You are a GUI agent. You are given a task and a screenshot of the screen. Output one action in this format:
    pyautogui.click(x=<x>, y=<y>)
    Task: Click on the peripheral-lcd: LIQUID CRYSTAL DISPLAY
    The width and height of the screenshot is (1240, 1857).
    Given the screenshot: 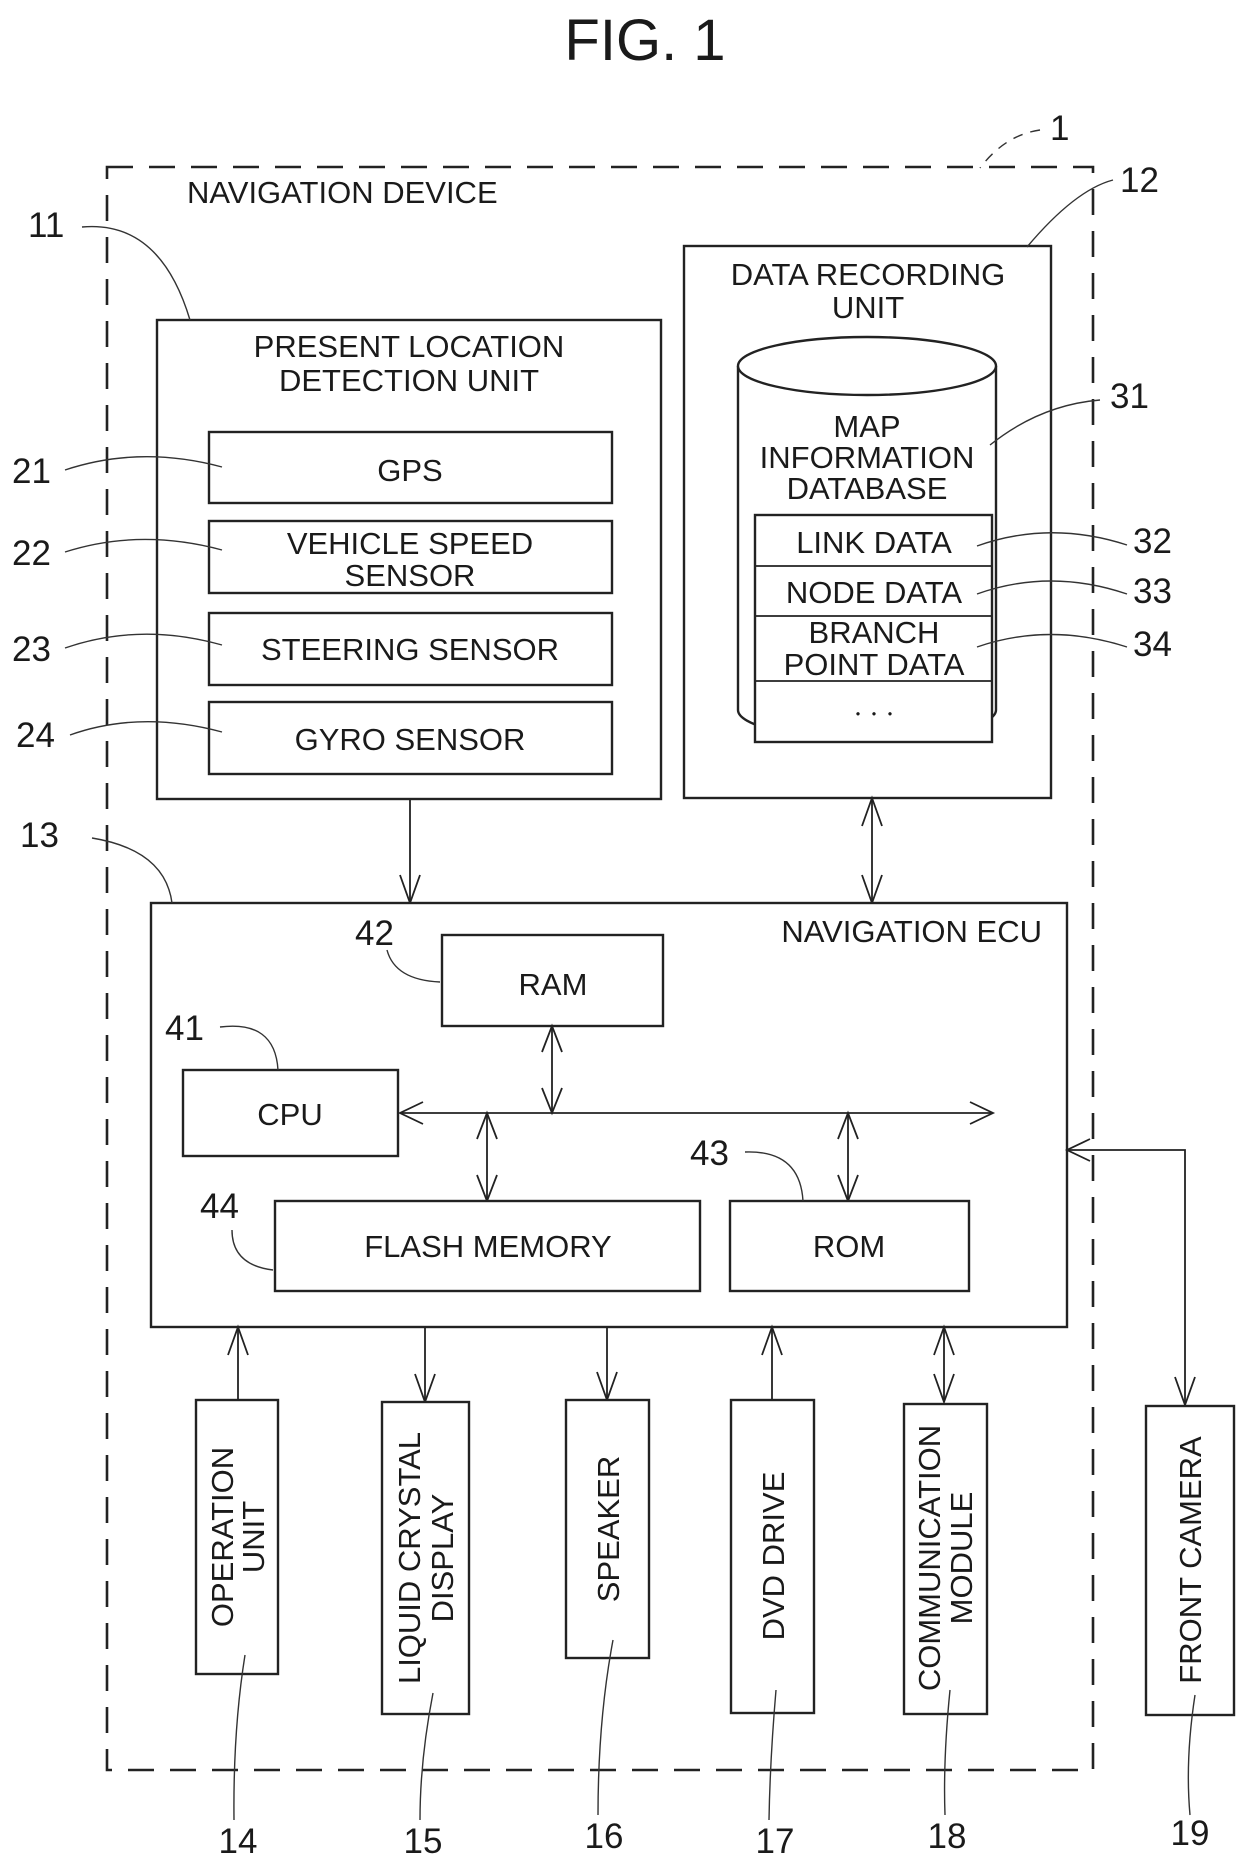 What is the action you would take?
    pyautogui.click(x=425, y=1558)
    